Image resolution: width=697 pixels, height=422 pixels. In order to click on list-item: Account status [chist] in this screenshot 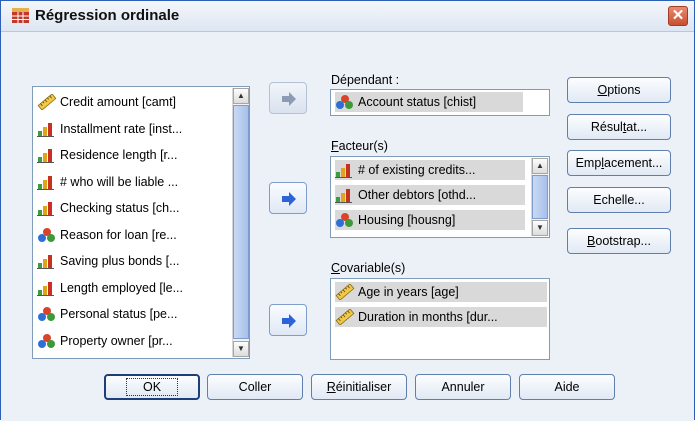, I will do `click(429, 102)`.